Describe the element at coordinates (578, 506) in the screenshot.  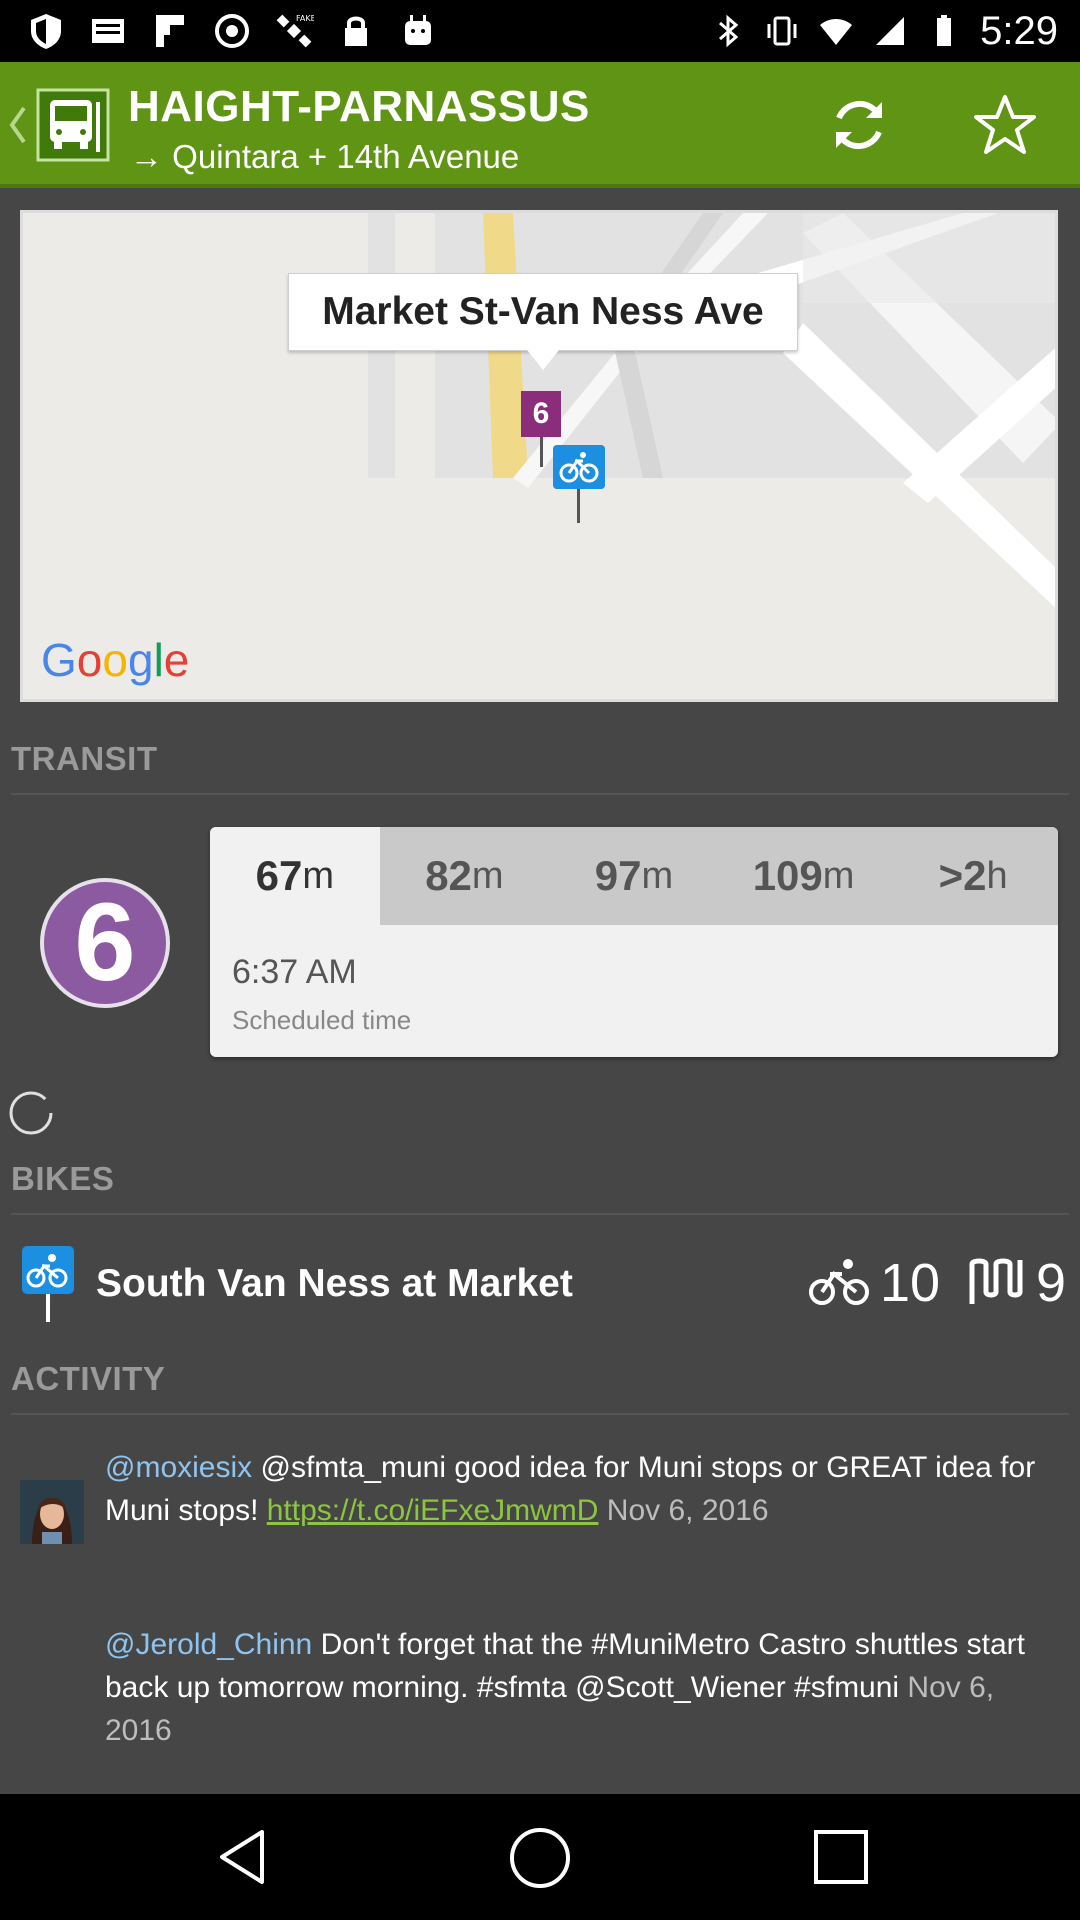
I see `bike-marker-pin` at that location.